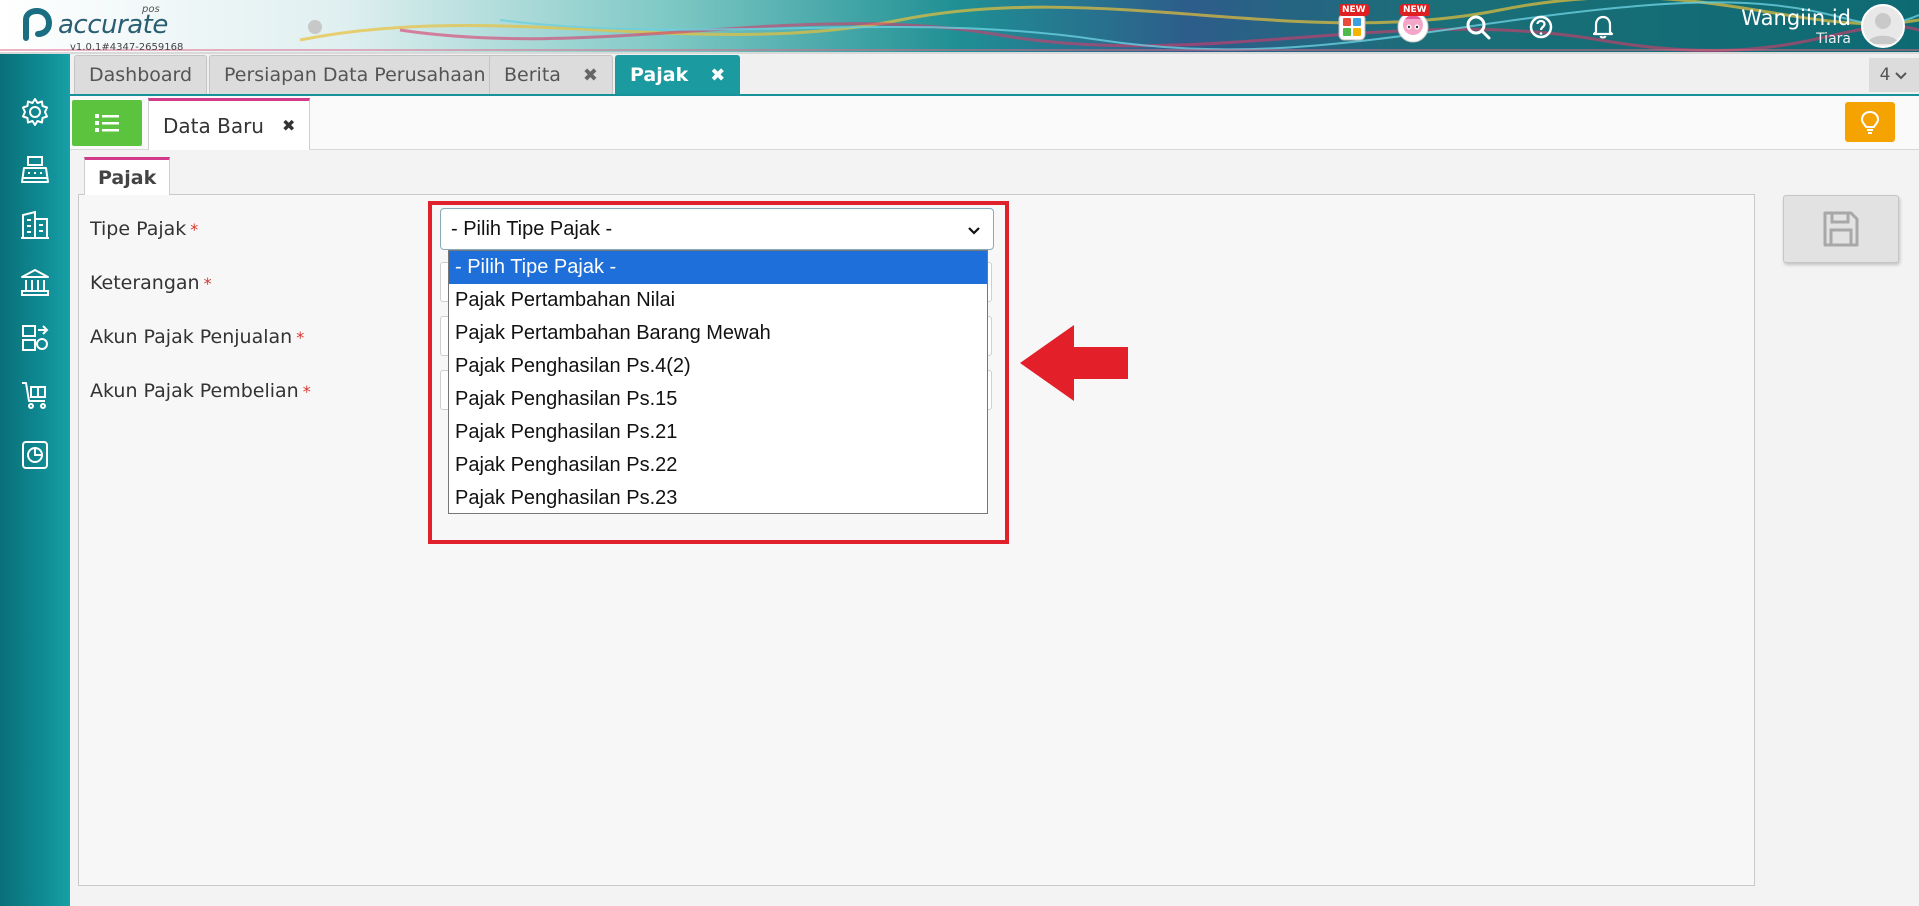 The image size is (1919, 906). I want to click on form-tab-pajak: Pajak, so click(127, 176).